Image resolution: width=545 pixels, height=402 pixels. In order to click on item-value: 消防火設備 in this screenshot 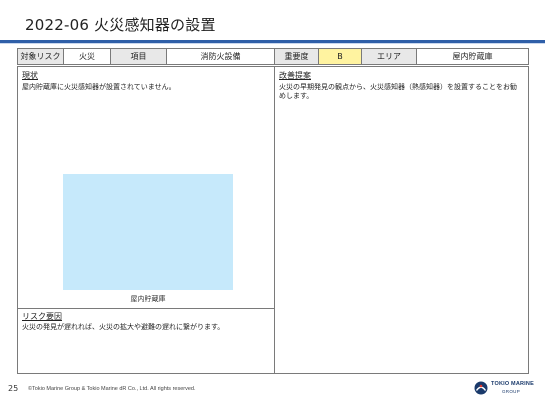, I will do `click(221, 56)`.